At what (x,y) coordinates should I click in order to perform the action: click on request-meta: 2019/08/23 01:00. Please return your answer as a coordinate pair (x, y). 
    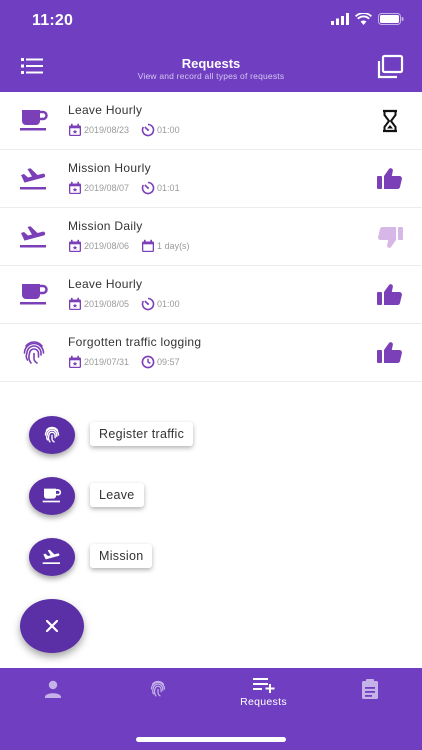
    Looking at the image, I should click on (124, 130).